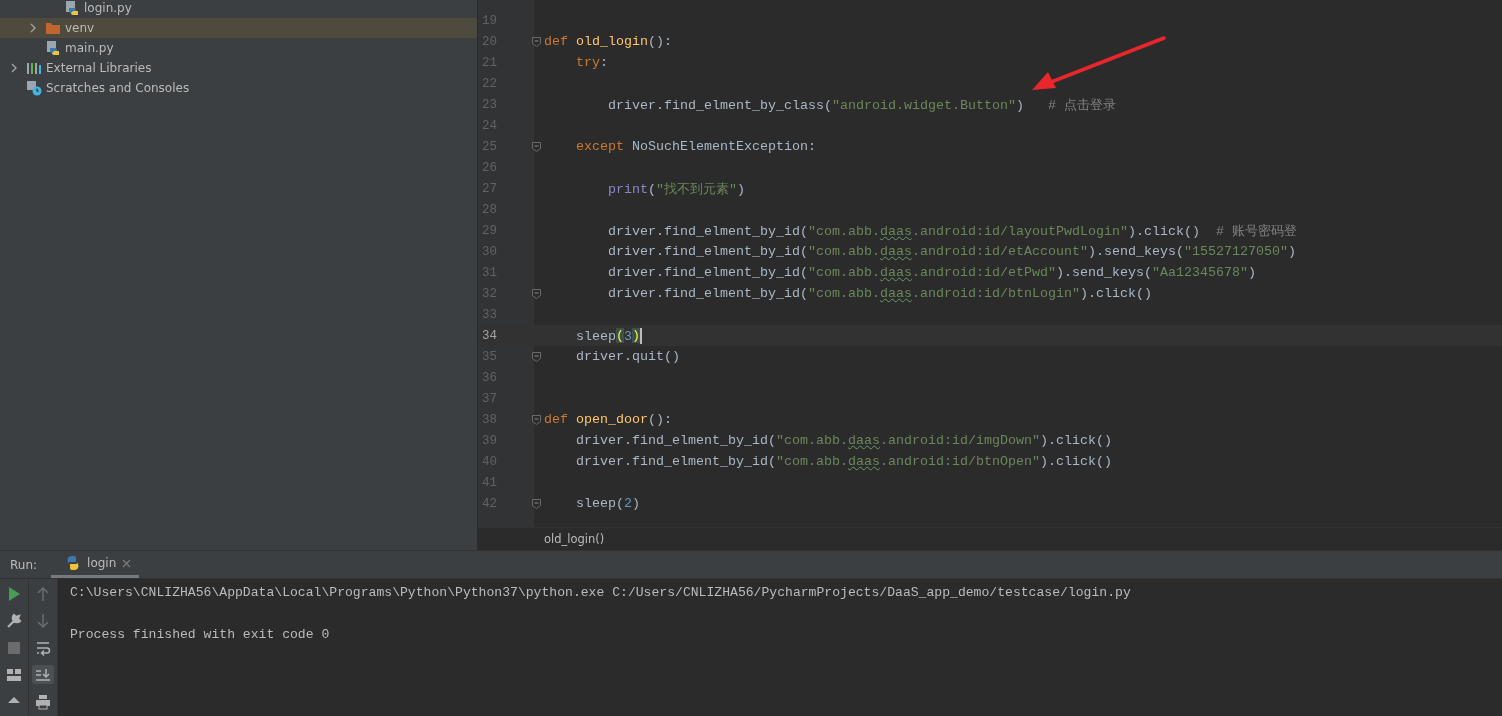  What do you see at coordinates (200, 635) in the screenshot?
I see `console-result: Process finished with exit code 0` at bounding box center [200, 635].